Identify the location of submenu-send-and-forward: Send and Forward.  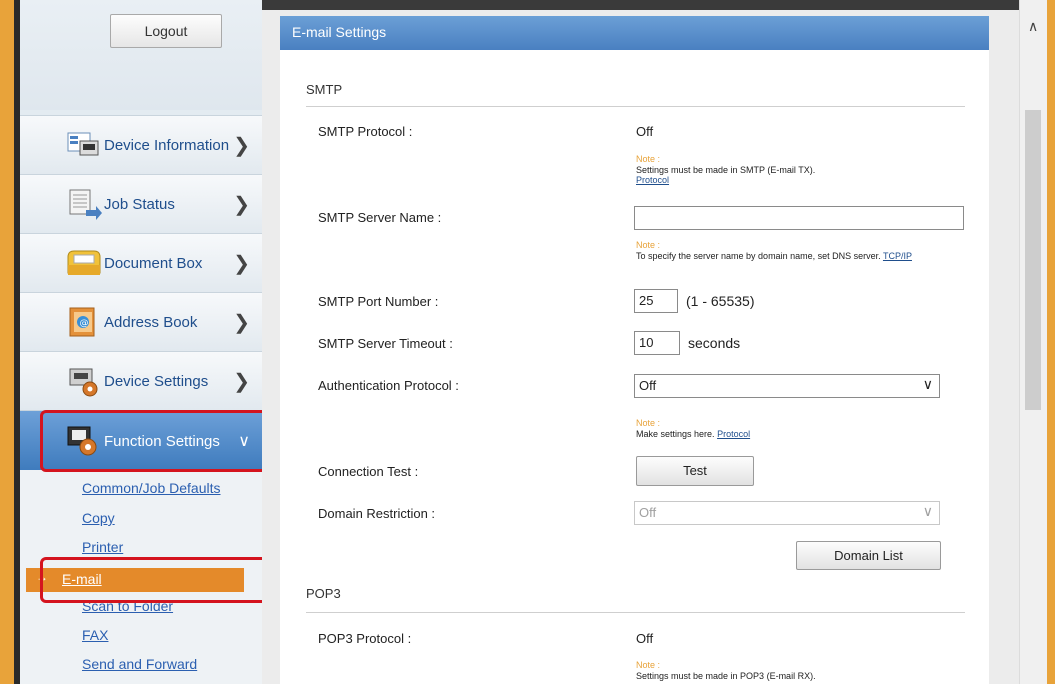
(139, 664).